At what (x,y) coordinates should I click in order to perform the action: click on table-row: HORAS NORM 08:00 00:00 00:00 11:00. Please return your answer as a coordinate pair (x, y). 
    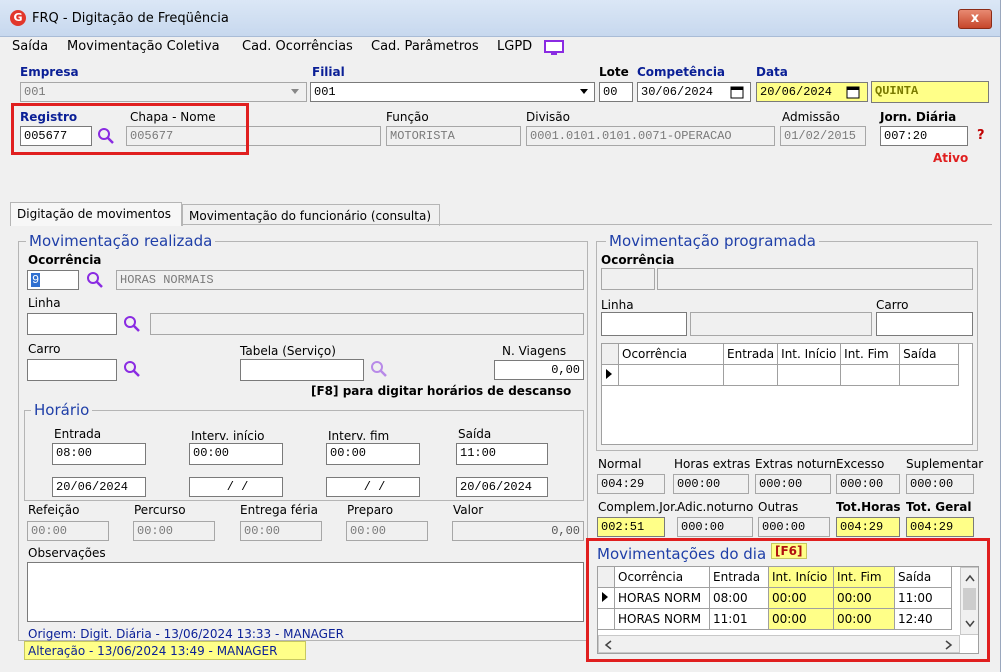
    Looking at the image, I should click on (775, 598).